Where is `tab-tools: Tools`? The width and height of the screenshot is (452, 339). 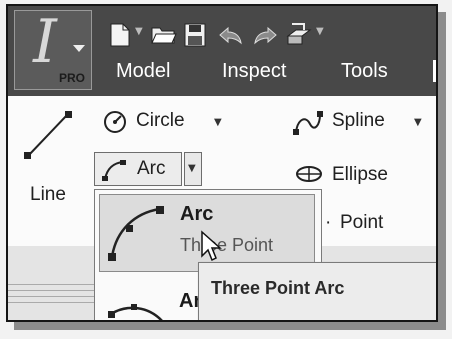
tab-tools: Tools is located at coordinates (364, 71).